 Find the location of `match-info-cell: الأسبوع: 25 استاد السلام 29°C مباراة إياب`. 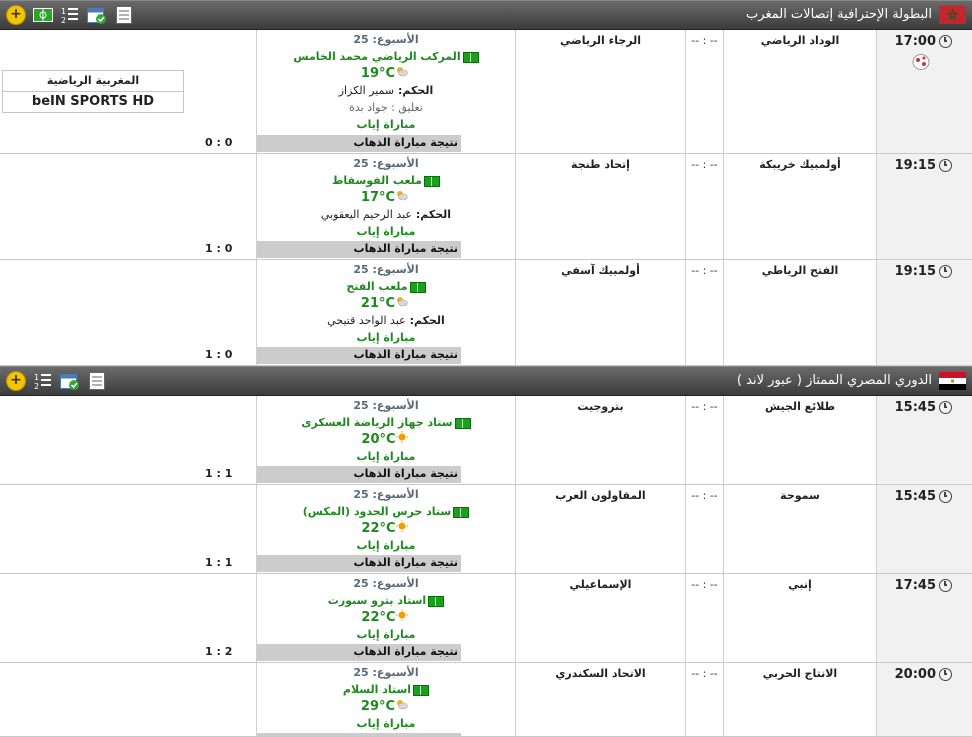

match-info-cell: الأسبوع: 25 استاد السلام 29°C مباراة إياب is located at coordinates (385, 699).